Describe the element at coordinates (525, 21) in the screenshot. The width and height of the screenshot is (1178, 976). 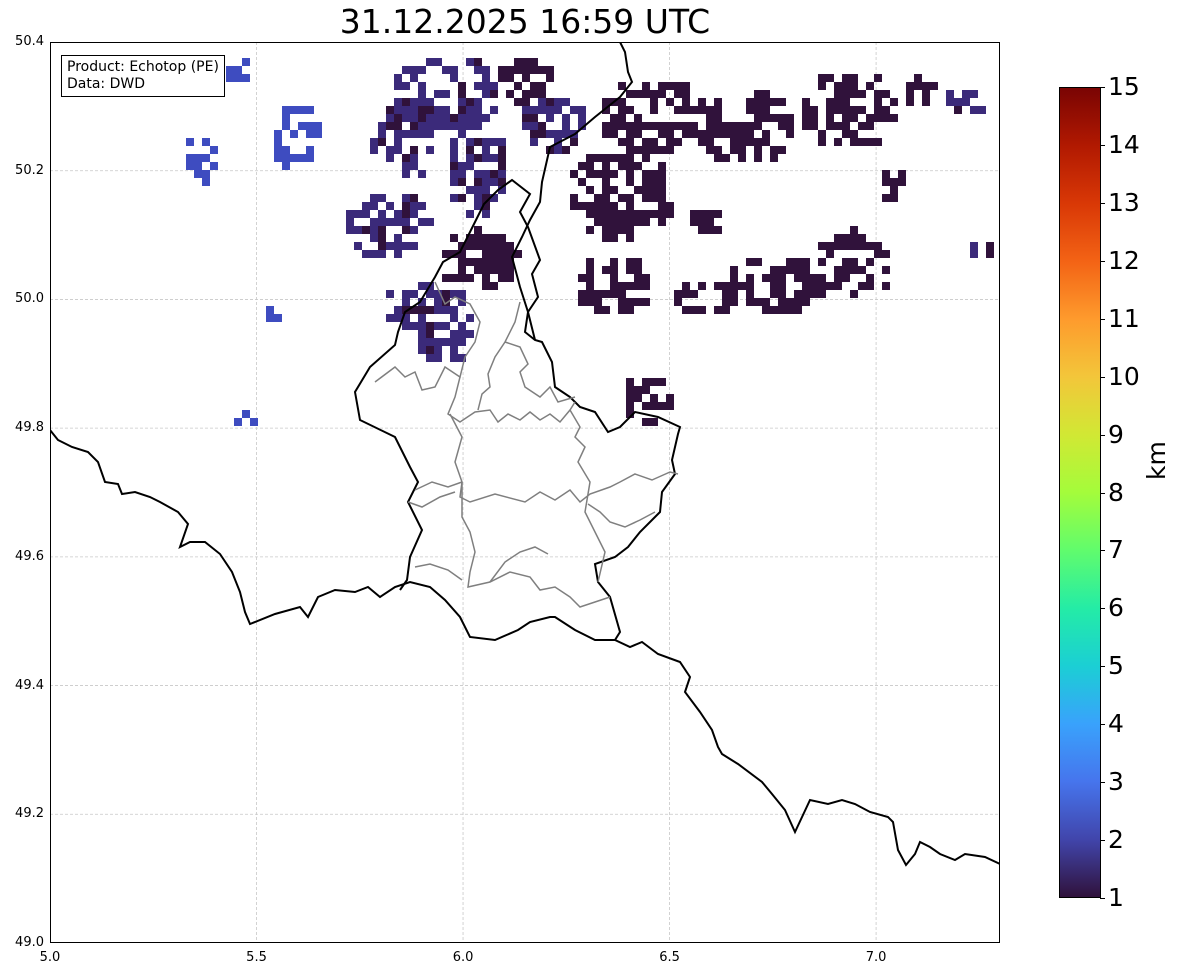
I see `map-title: 31.12.2025 16:59 UTC` at that location.